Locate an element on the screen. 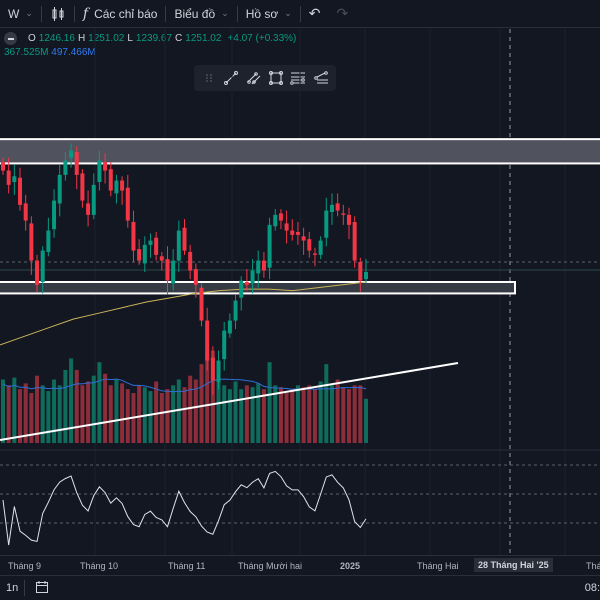 This screenshot has height=600, width=600. candlestick-icon is located at coordinates (58, 13).